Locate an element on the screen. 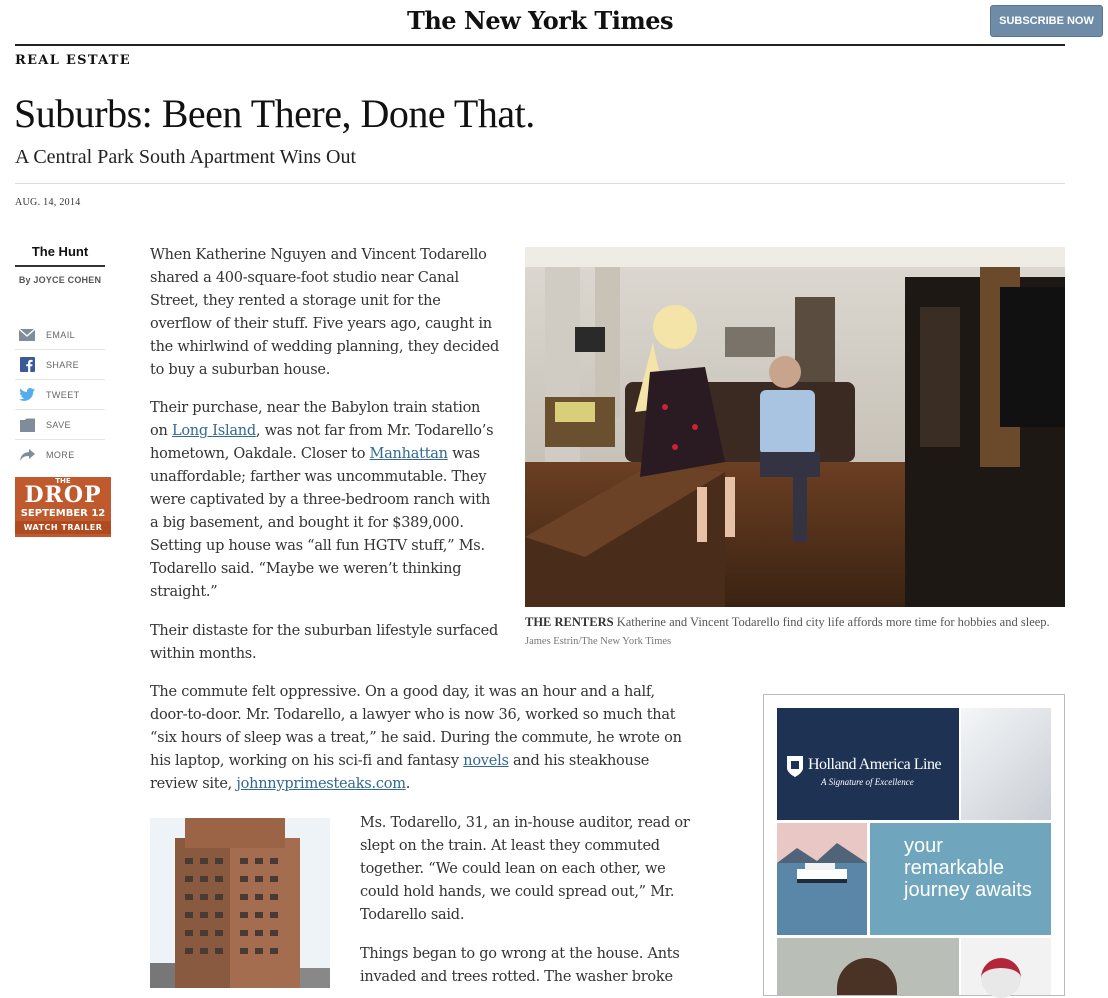  ad-brand: Holland America Line is located at coordinates (875, 764).